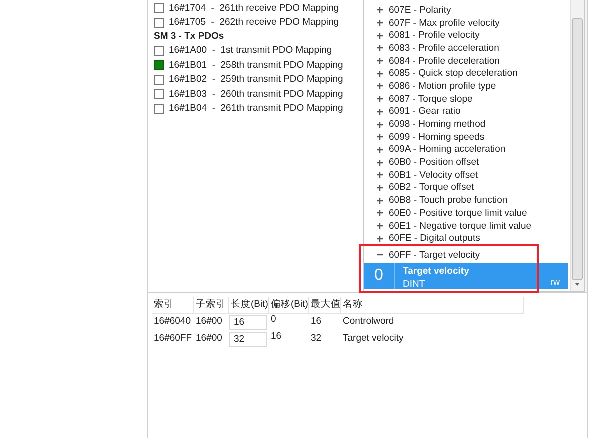 The width and height of the screenshot is (600, 438). I want to click on minus-icon, so click(380, 255).